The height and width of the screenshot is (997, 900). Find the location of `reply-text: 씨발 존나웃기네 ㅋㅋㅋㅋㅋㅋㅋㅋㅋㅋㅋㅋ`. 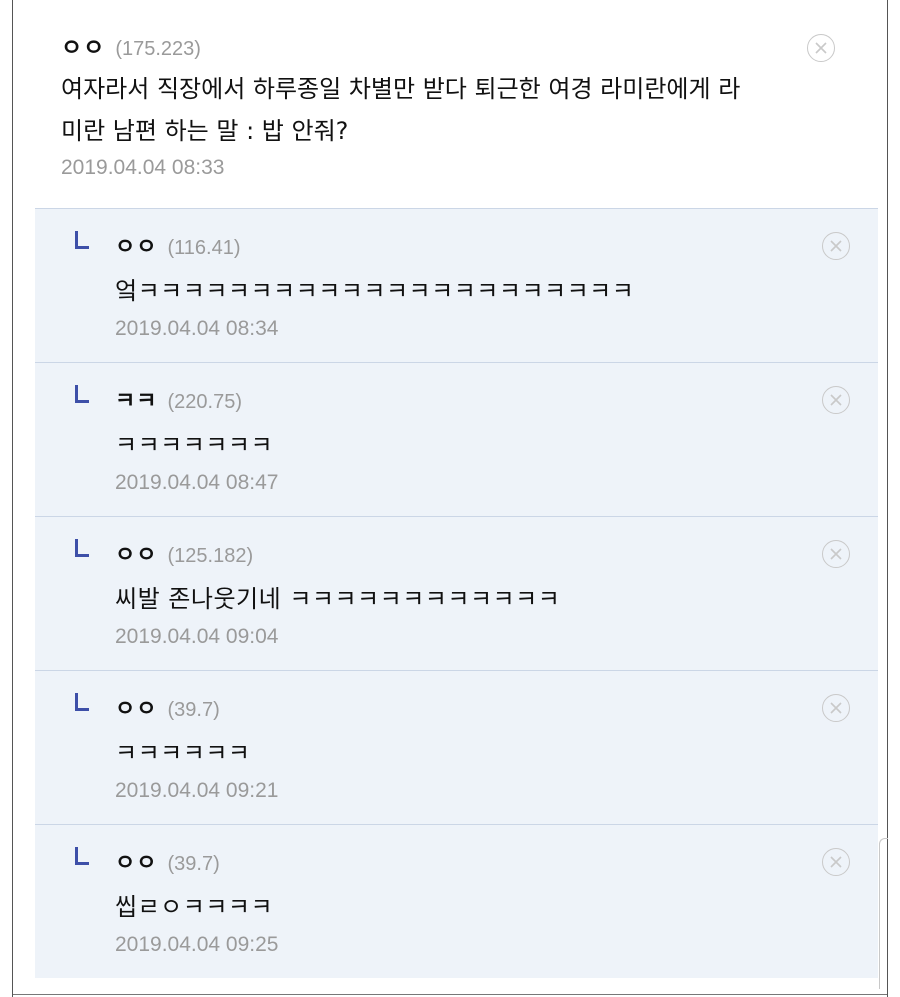

reply-text: 씨발 존나웃기네 ㅋㅋㅋㅋㅋㅋㅋㅋㅋㅋㅋㅋ is located at coordinates (338, 599).